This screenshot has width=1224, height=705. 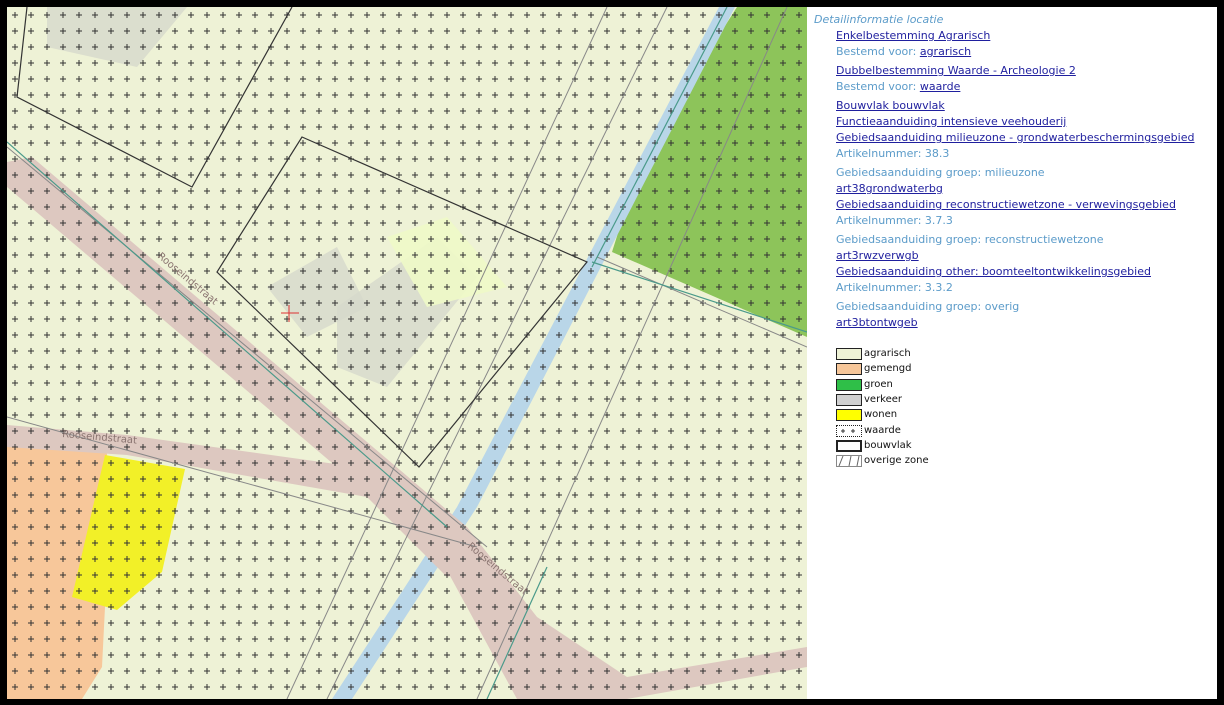 I want to click on info-link-row: art3rwzverwgb, so click(x=877, y=256).